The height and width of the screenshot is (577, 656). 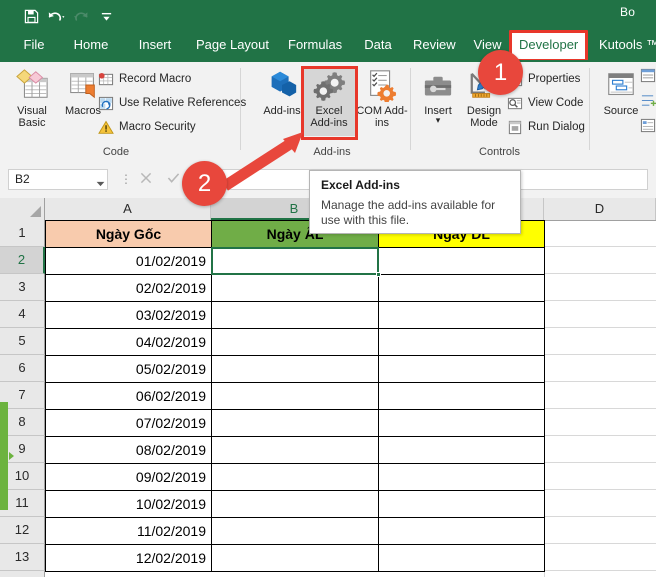 I want to click on record-macro-button: Record Macro, so click(x=144, y=79).